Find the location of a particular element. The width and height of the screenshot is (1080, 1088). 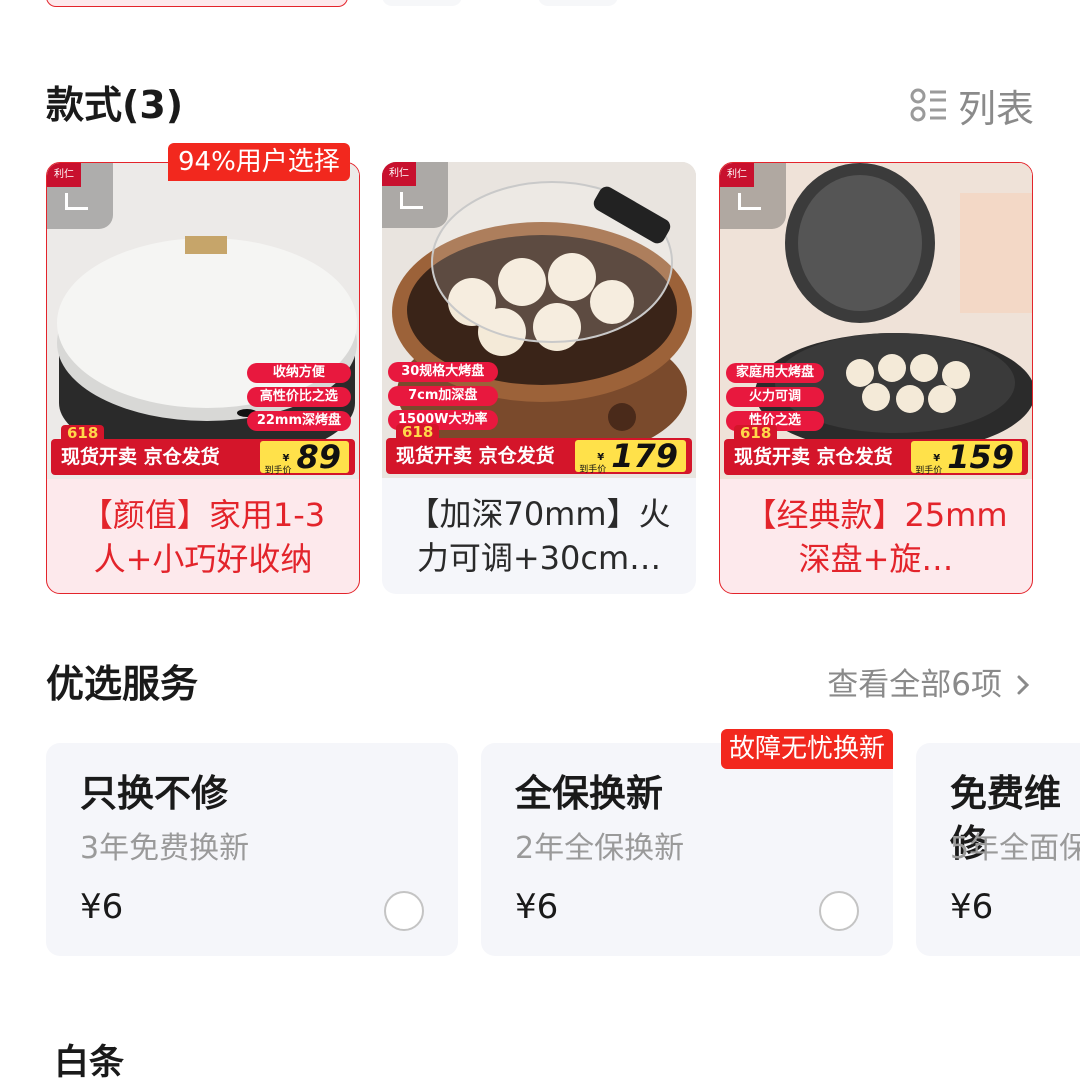

feature-tags: 家庭用大烤盘 火力可调 性价之选 is located at coordinates (775, 397).